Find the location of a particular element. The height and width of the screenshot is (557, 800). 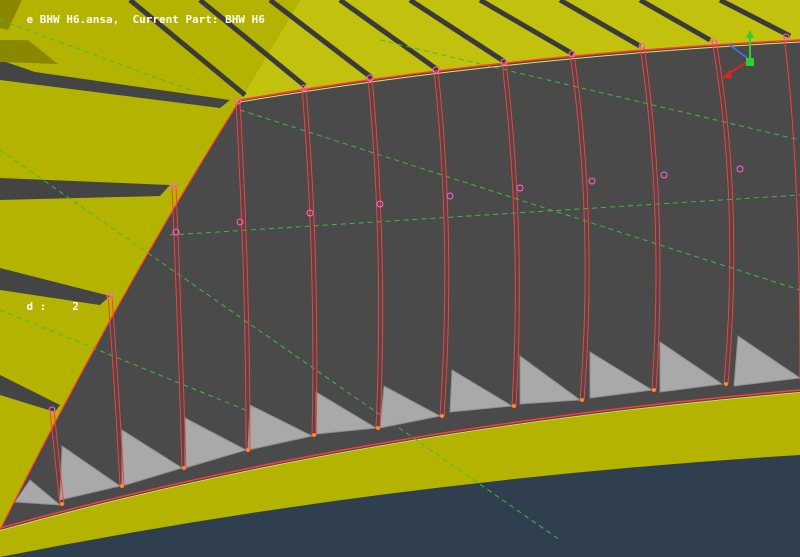

viewport-title: e BHW H6.ansa, Current Part: BHW H6 is located at coordinates (132, 20).